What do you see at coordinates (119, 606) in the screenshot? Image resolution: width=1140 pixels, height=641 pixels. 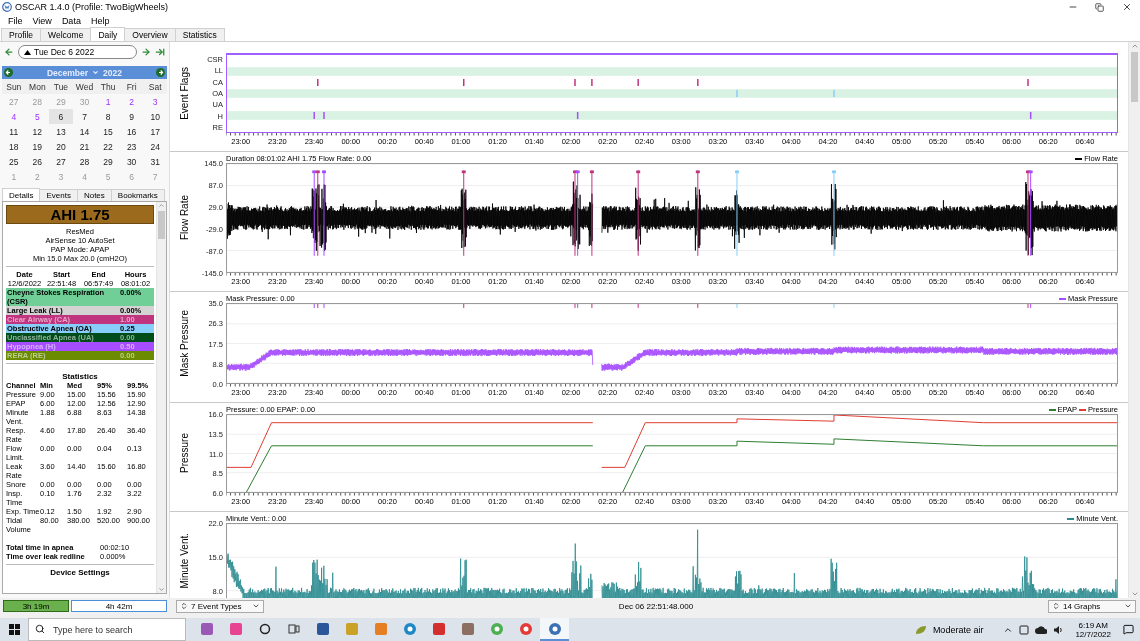 I see `session-bar: 4h 42m` at bounding box center [119, 606].